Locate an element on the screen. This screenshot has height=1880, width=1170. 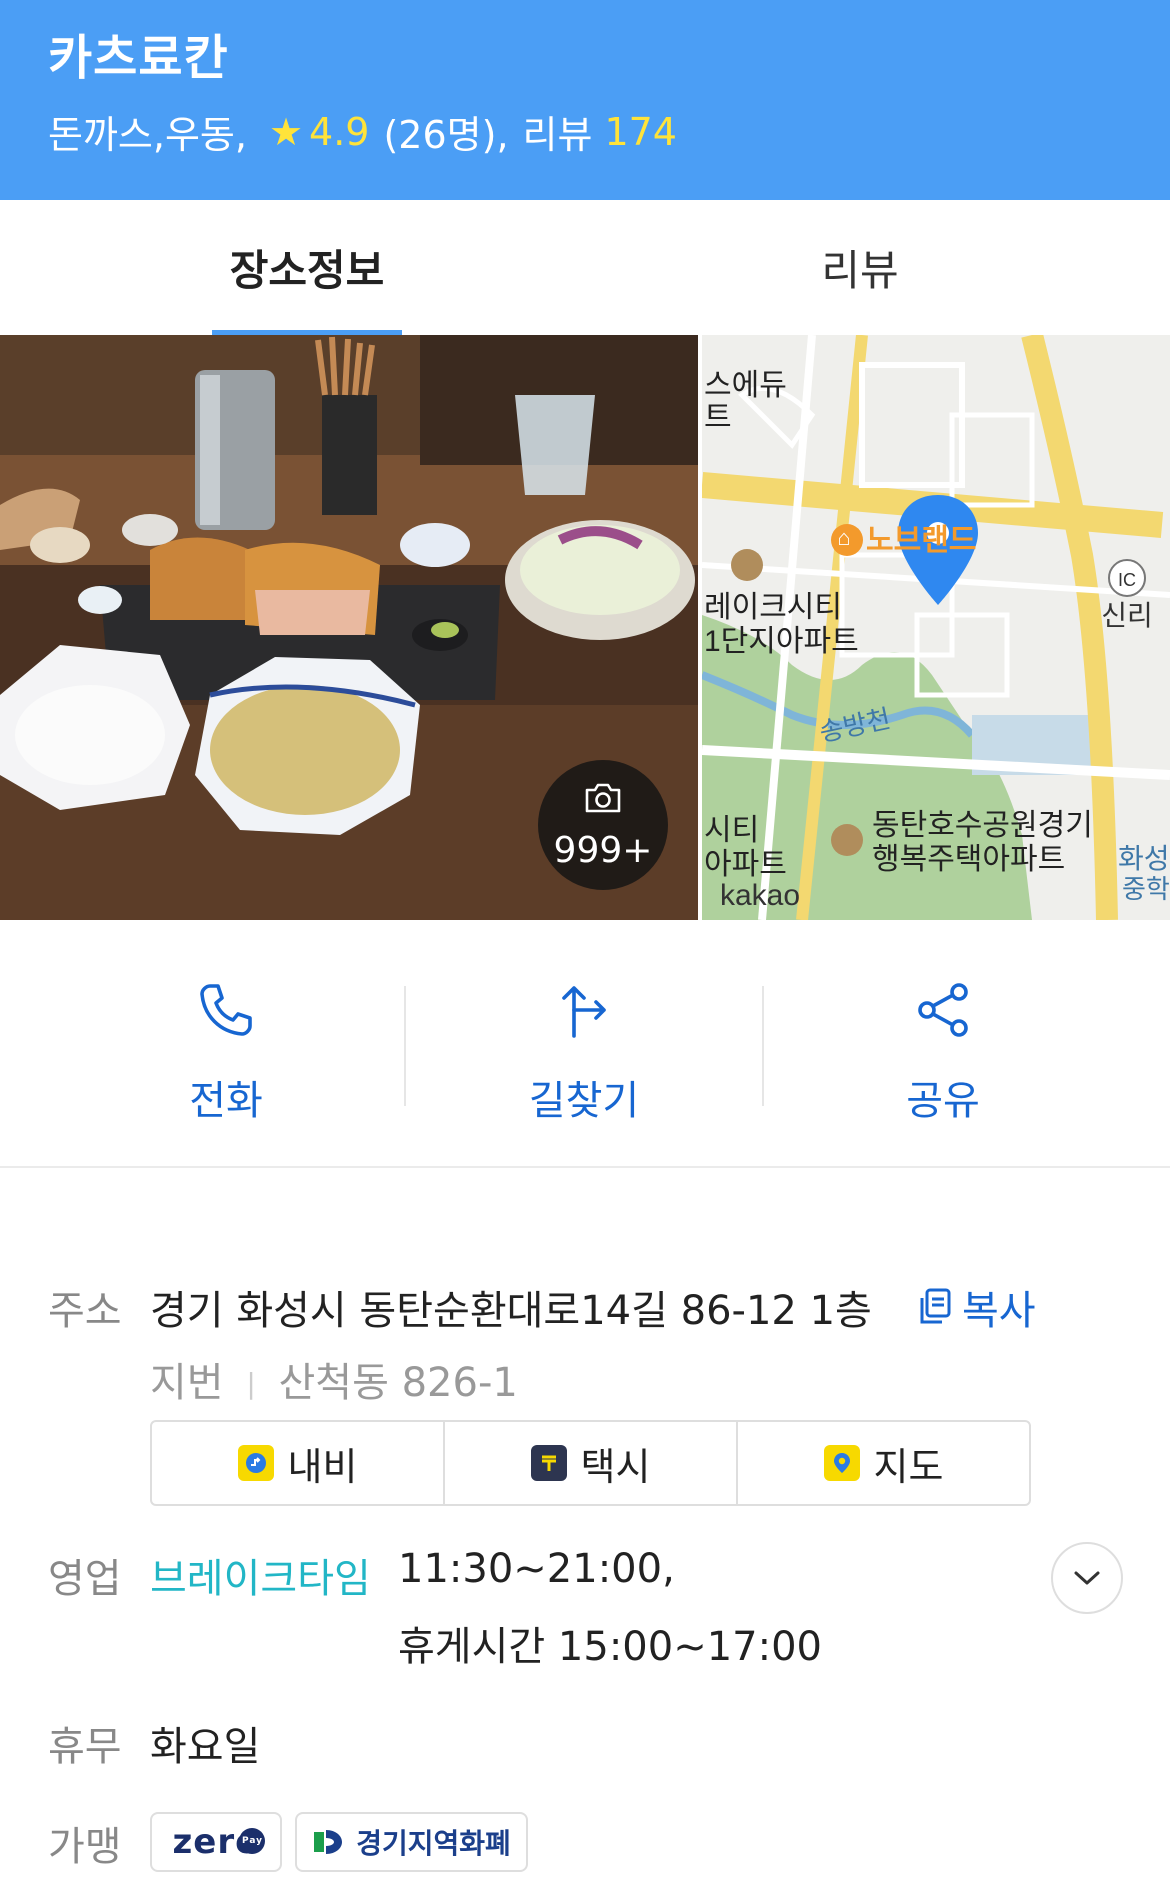
place-category: 돈까스,우동, is located at coordinates (147, 135).